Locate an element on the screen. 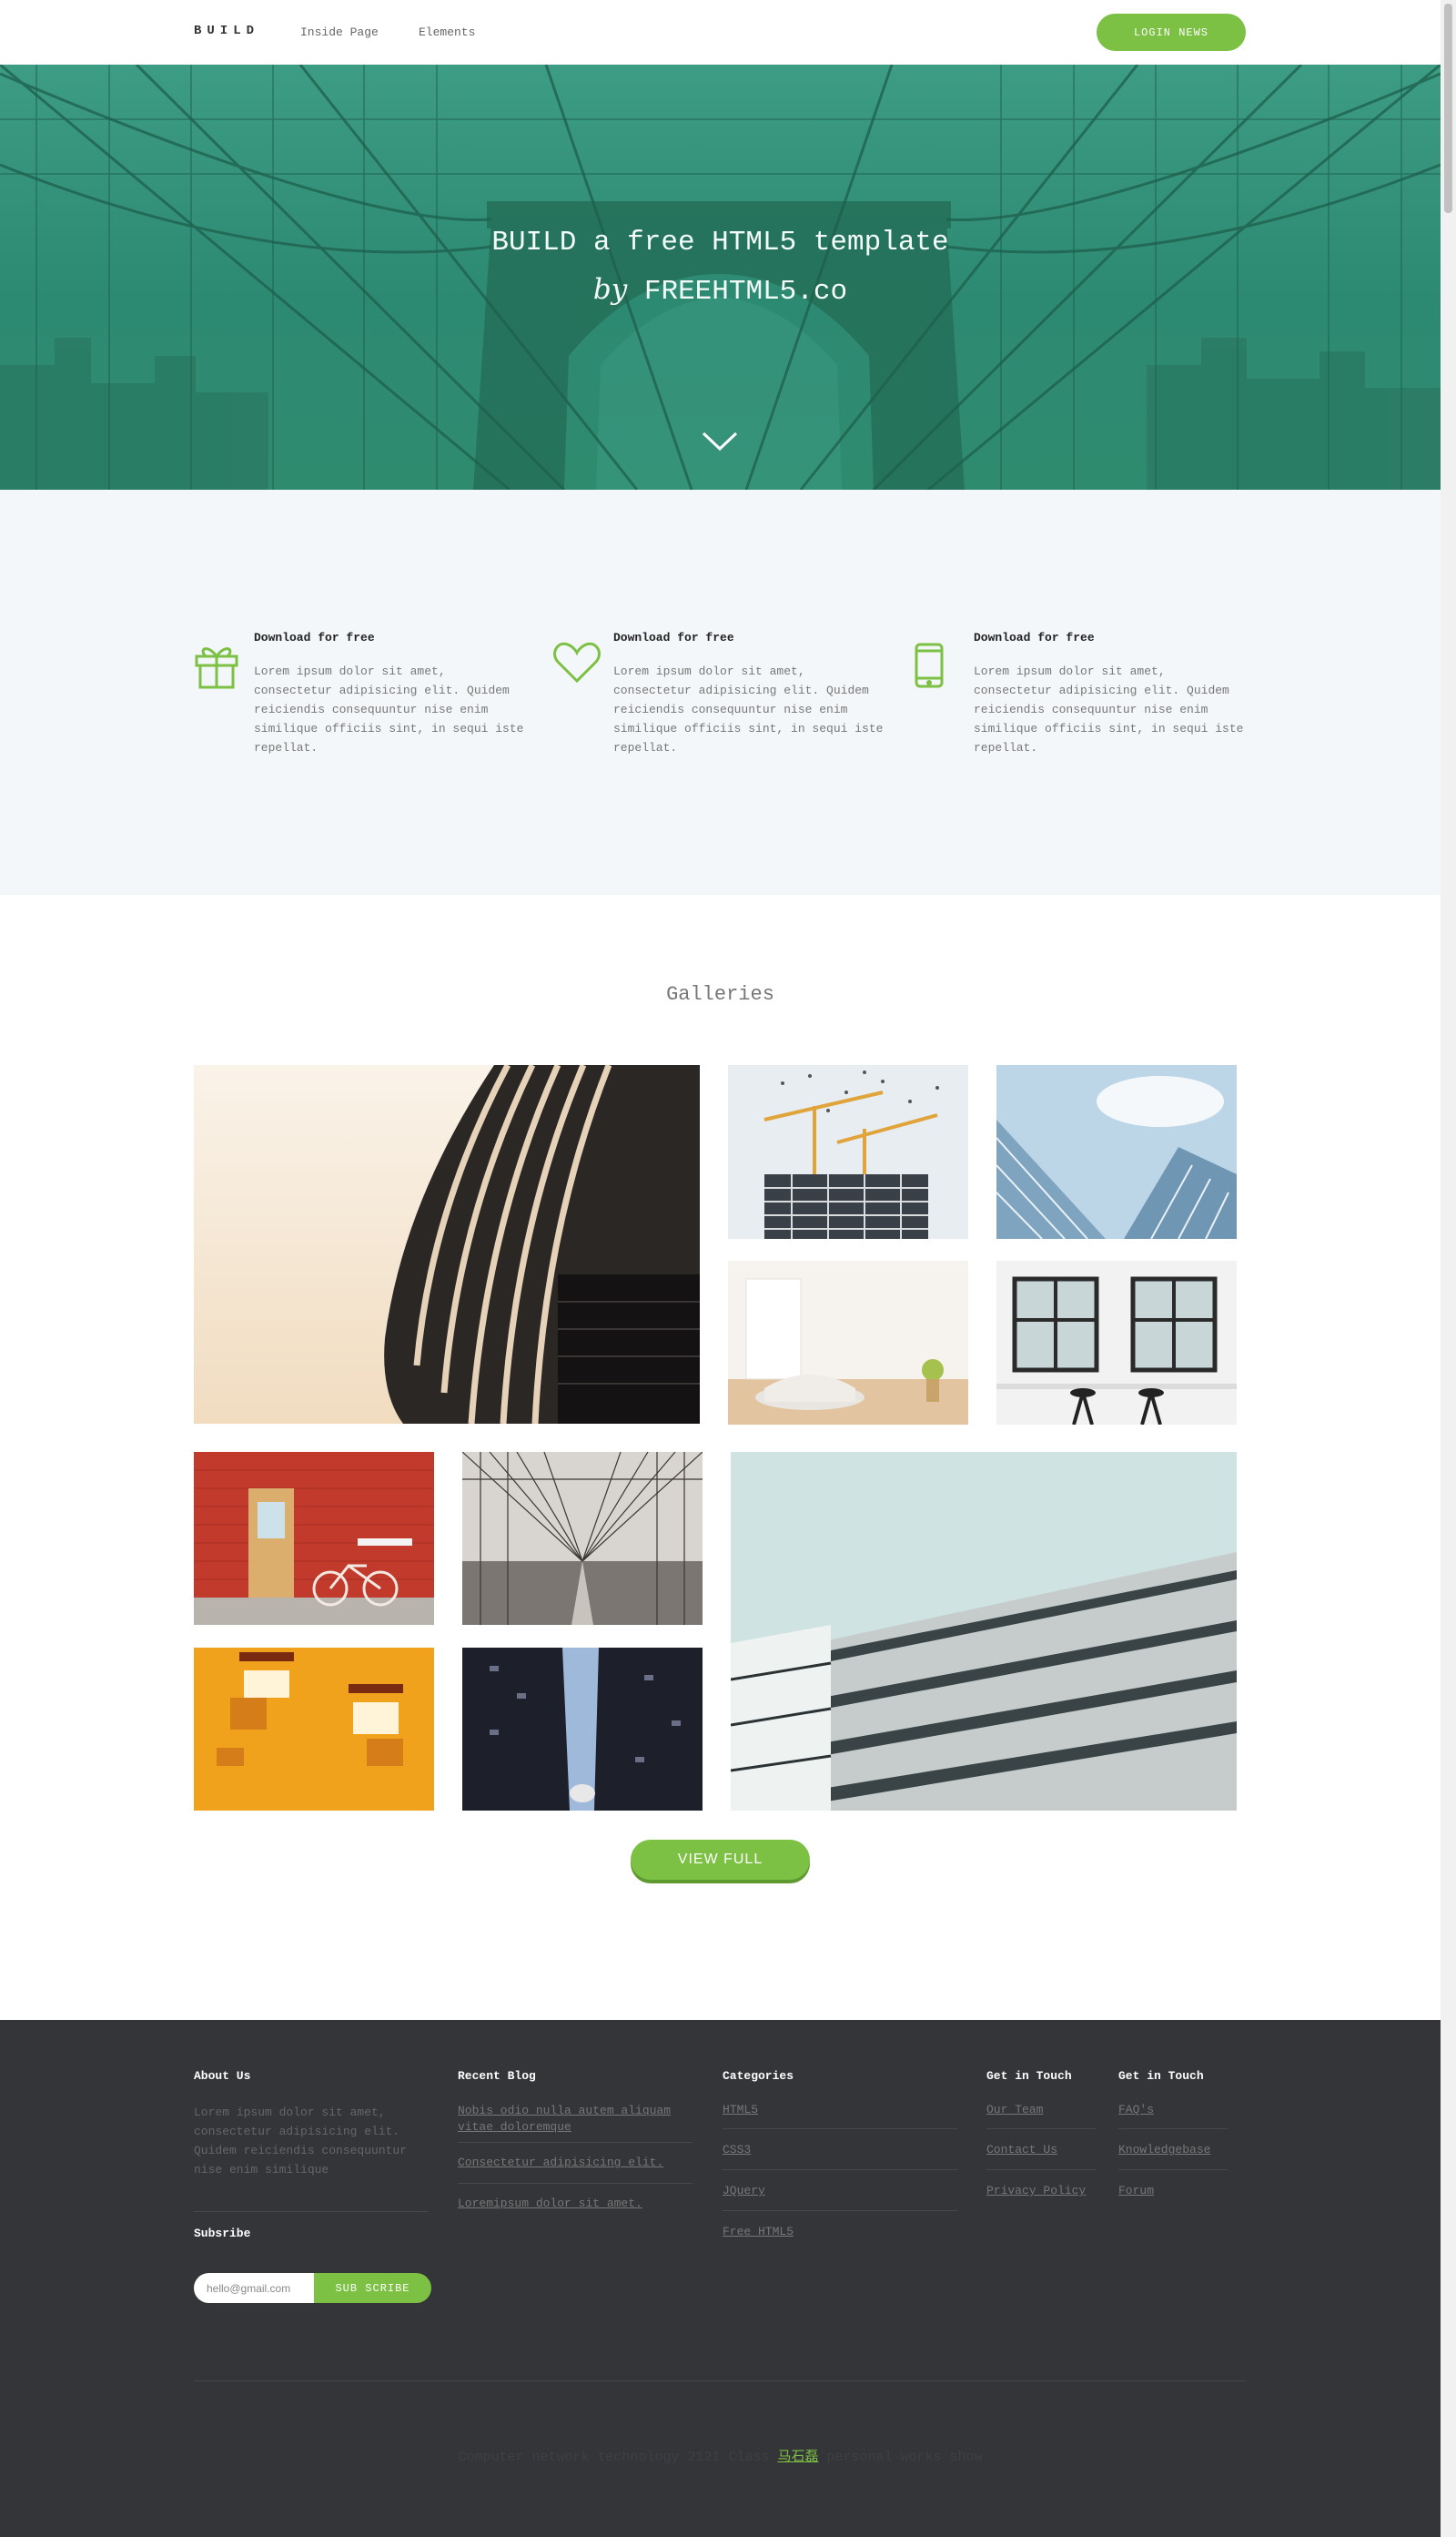 This screenshot has width=1456, height=2537. gallery-photo-white-interior is located at coordinates (848, 1343).